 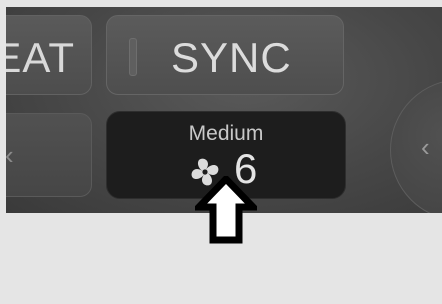 What do you see at coordinates (416, 146) in the screenshot?
I see `temperature-knob: ‹` at bounding box center [416, 146].